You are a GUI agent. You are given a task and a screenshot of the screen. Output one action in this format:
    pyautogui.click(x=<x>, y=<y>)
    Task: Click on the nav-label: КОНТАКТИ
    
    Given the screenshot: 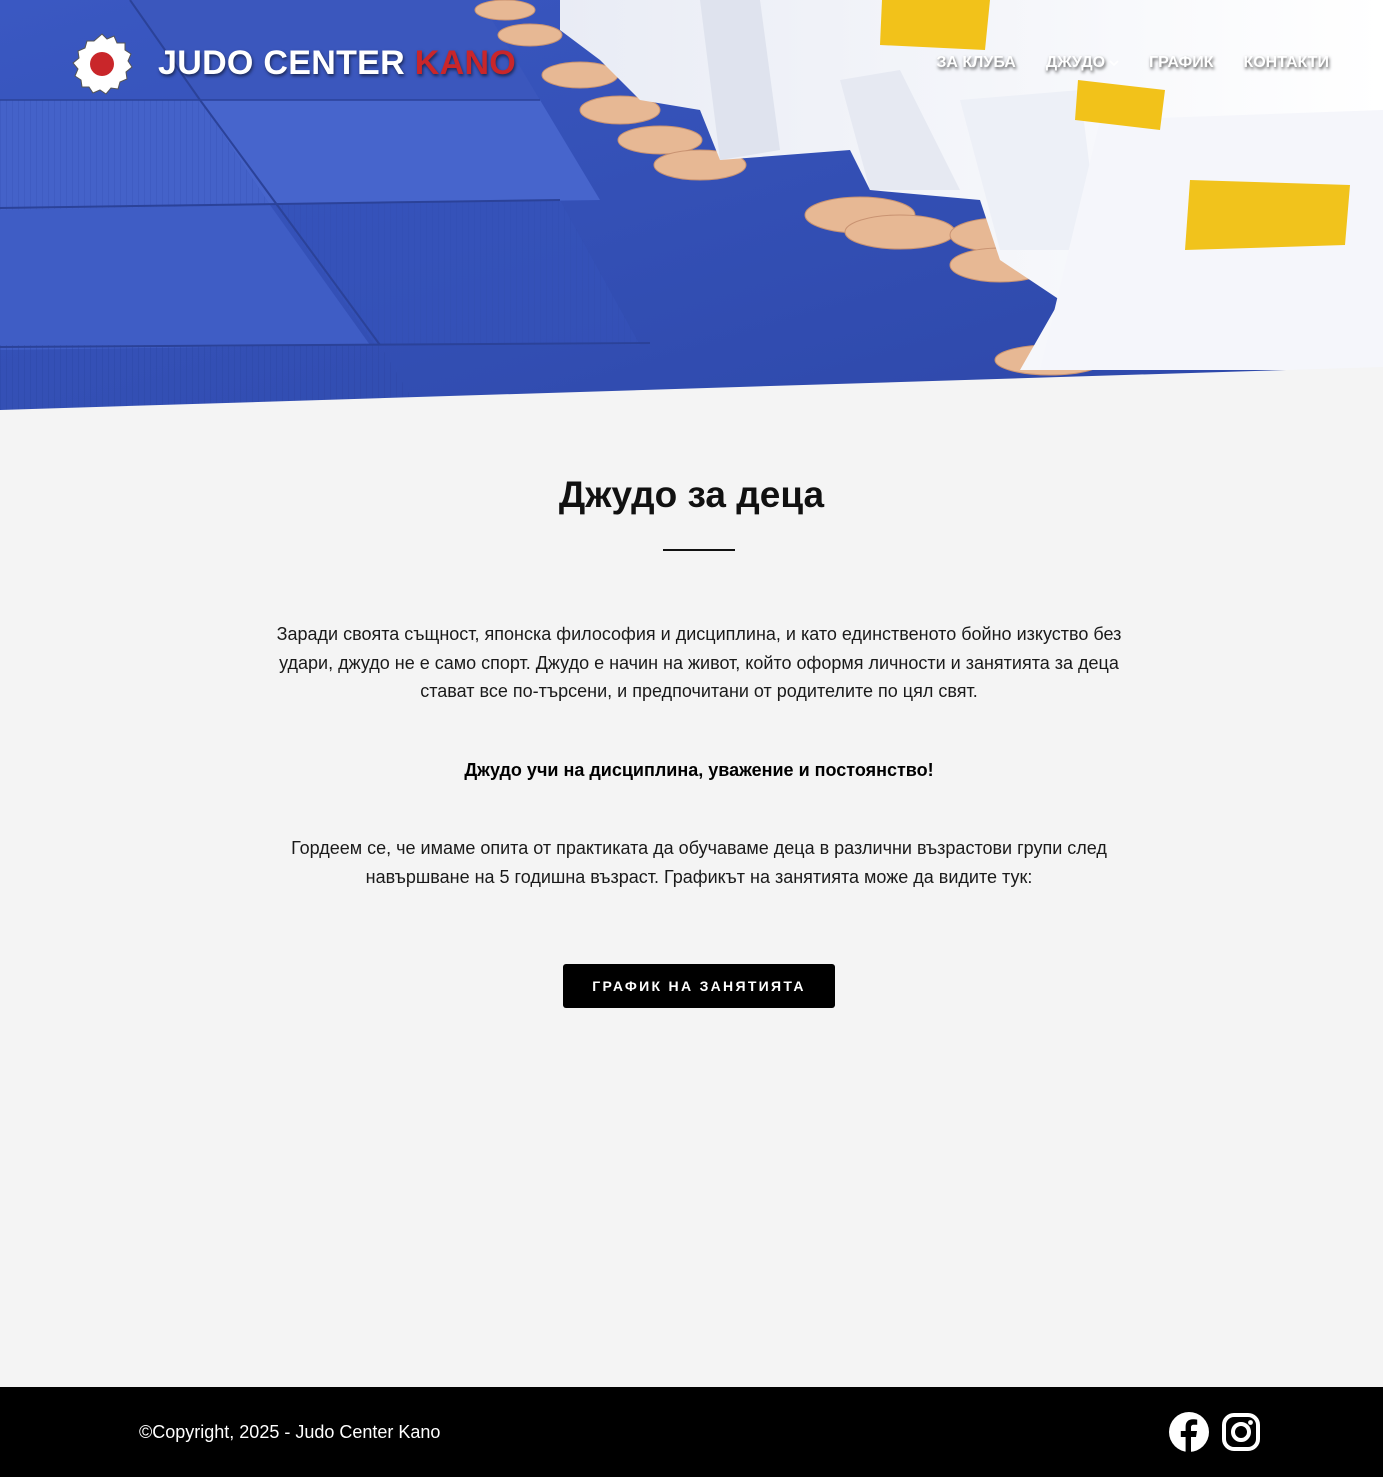 What is the action you would take?
    pyautogui.click(x=1286, y=62)
    